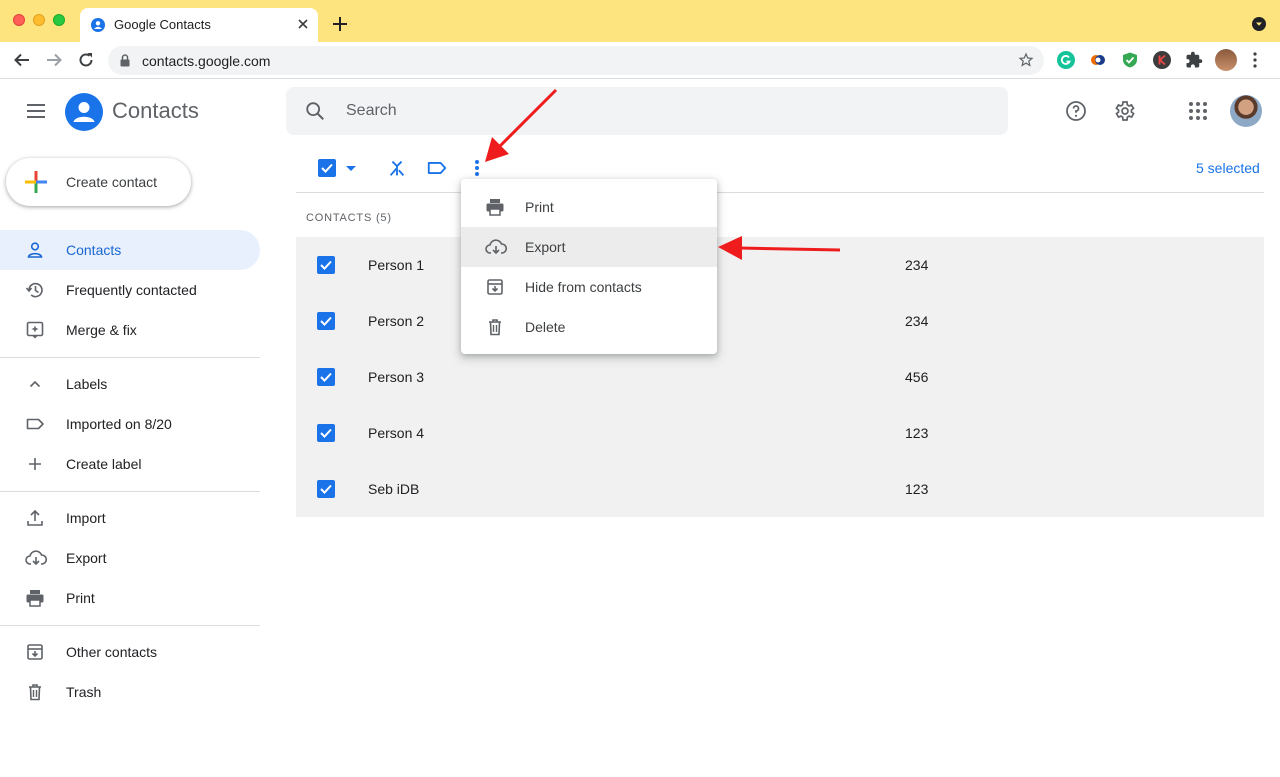  What do you see at coordinates (477, 168) in the screenshot?
I see `more-actions-icon` at bounding box center [477, 168].